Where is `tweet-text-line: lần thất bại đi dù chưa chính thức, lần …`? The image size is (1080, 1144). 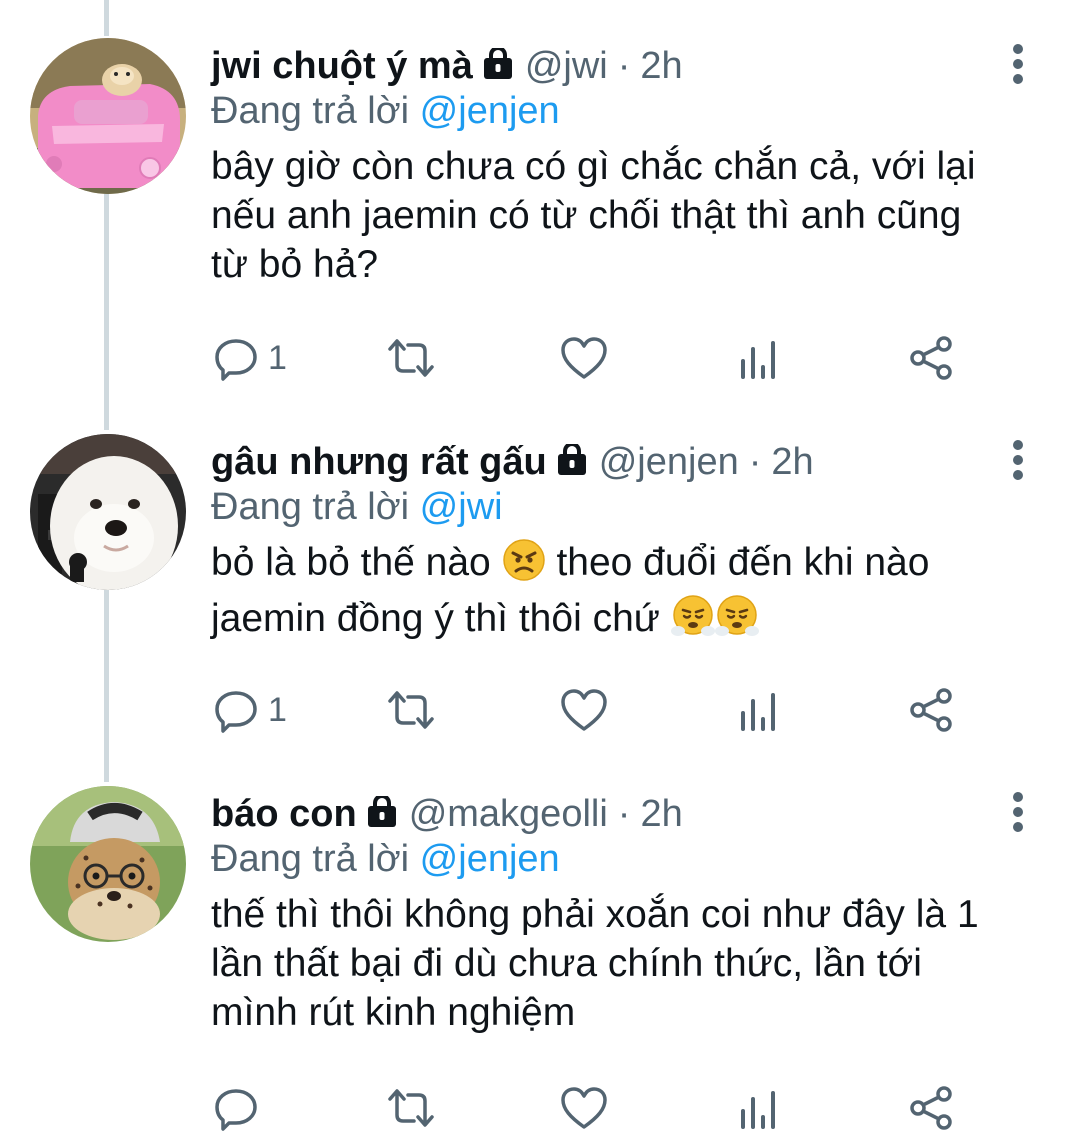
tweet-text-line: lần thất bại đi dù chưa chính thức, lần … is located at coordinates (566, 963).